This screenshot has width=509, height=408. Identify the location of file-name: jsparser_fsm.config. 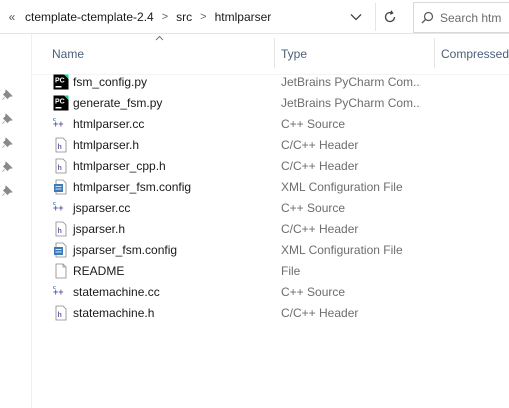
(125, 250).